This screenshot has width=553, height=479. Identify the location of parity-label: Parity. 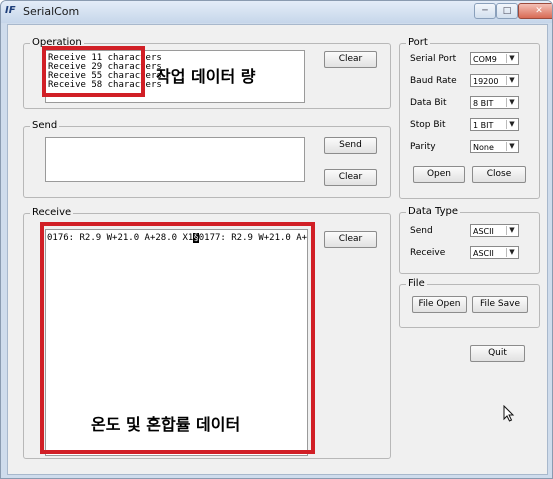
(423, 147).